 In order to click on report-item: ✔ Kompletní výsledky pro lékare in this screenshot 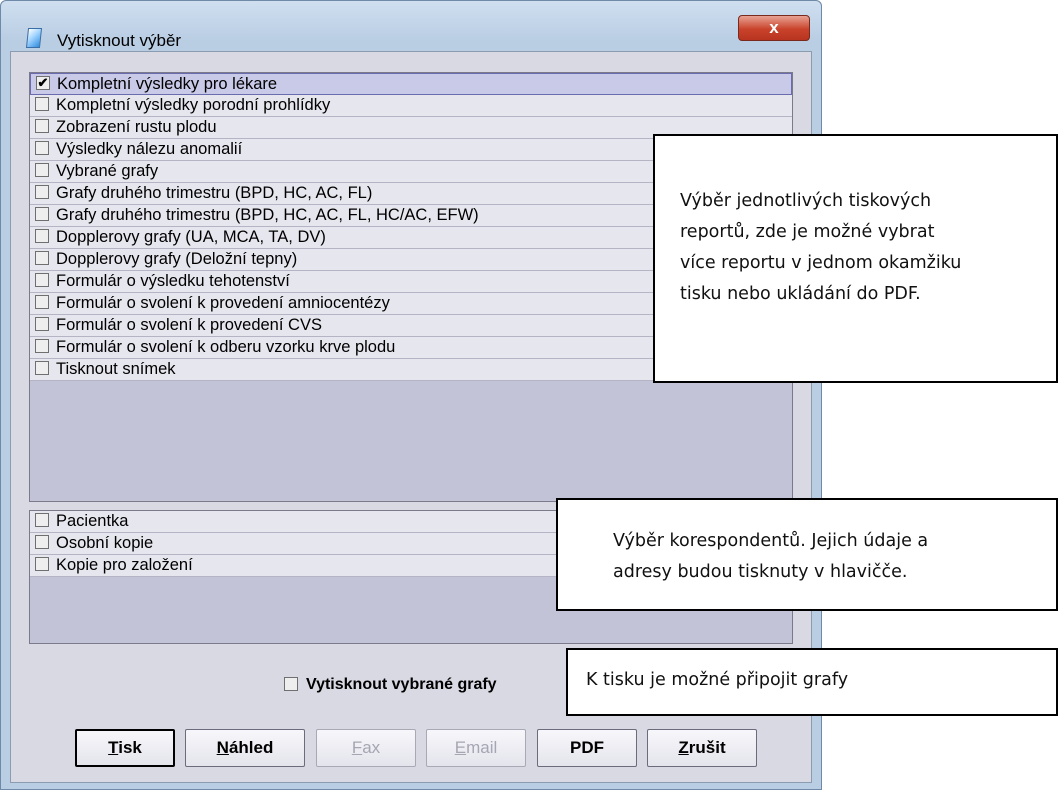, I will do `click(411, 84)`.